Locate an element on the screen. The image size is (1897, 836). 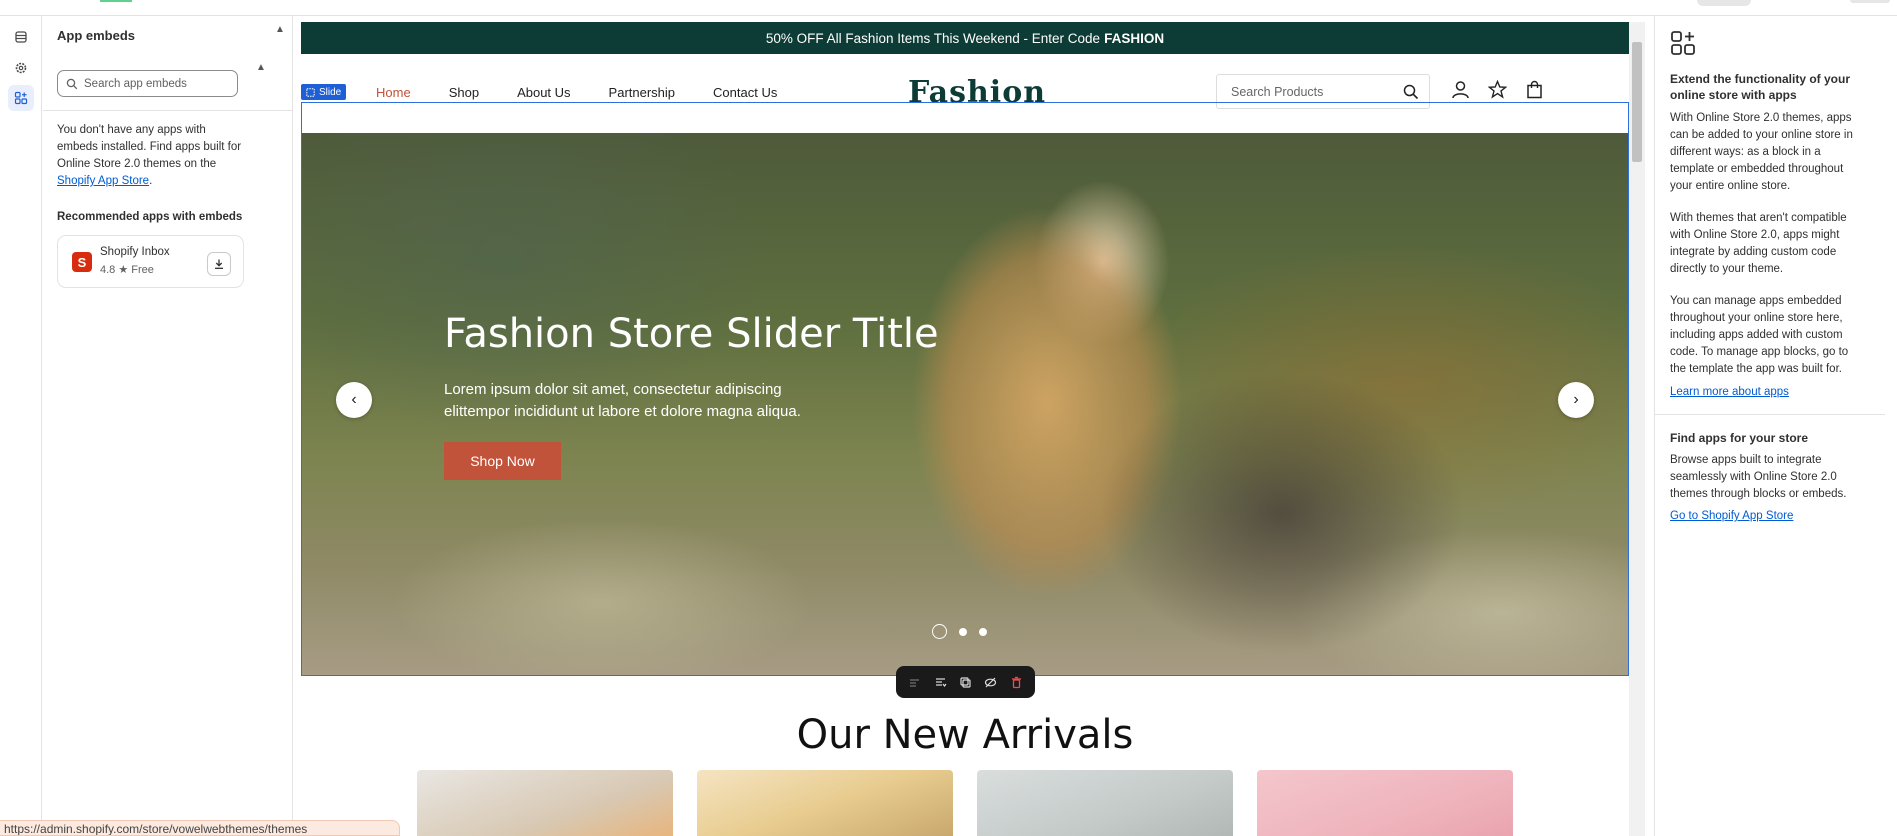
top-control is located at coordinates (1870, 1).